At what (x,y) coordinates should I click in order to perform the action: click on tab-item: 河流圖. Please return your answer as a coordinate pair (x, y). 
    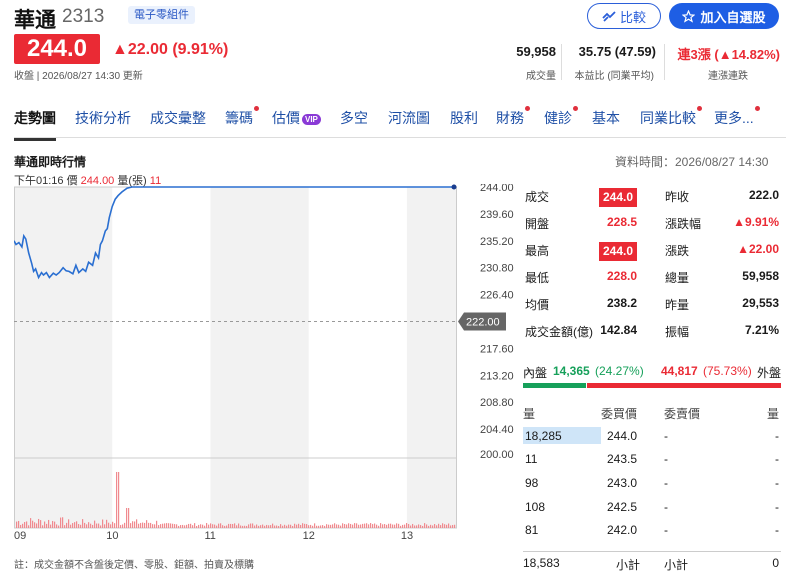
    Looking at the image, I should click on (409, 118).